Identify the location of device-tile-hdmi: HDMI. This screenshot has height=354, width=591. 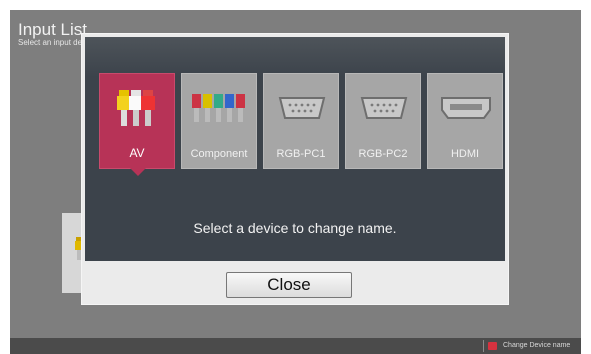
(465, 121).